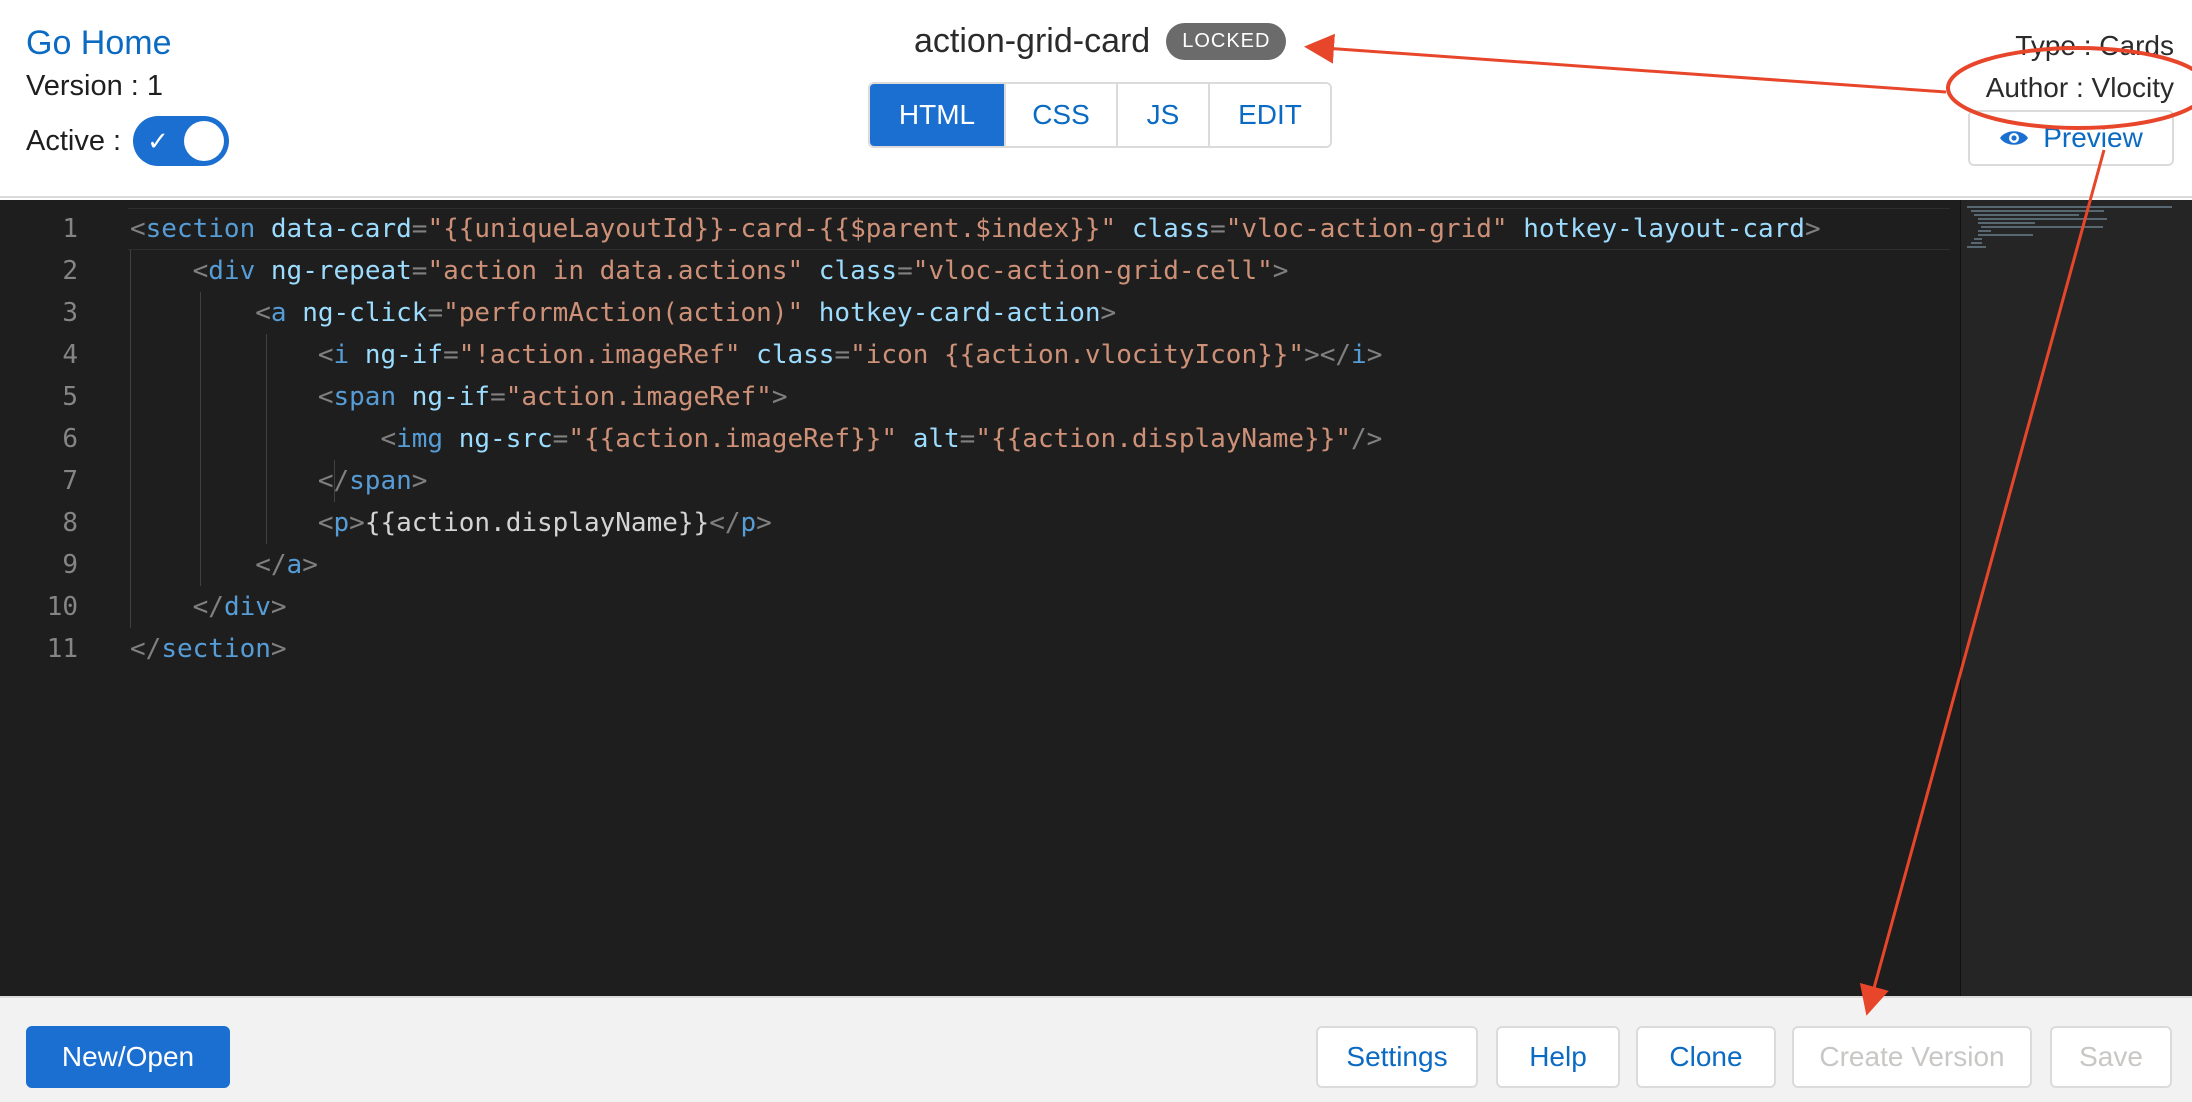 This screenshot has height=1102, width=2192. What do you see at coordinates (2094, 45) in the screenshot?
I see `type-label: Type : Cards` at bounding box center [2094, 45].